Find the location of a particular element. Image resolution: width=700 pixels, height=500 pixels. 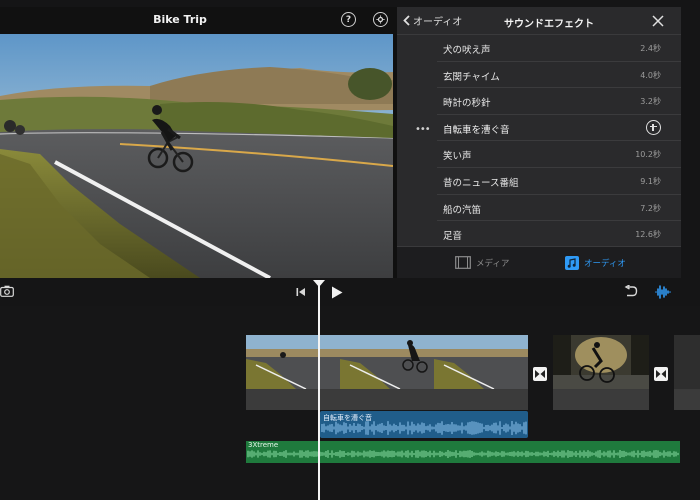

sound-duration: 2.4秒 is located at coordinates (650, 48).